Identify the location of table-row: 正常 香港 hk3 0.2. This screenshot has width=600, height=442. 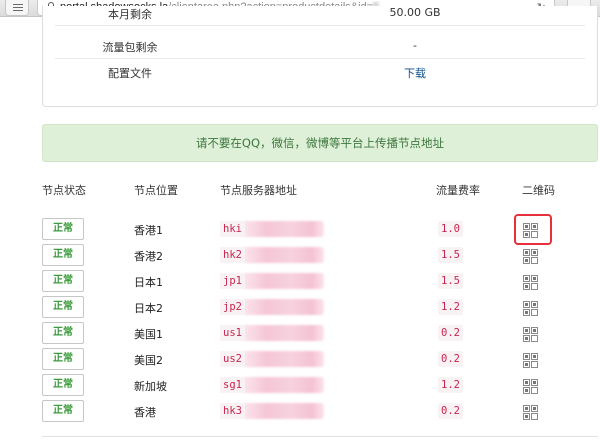
(320, 412).